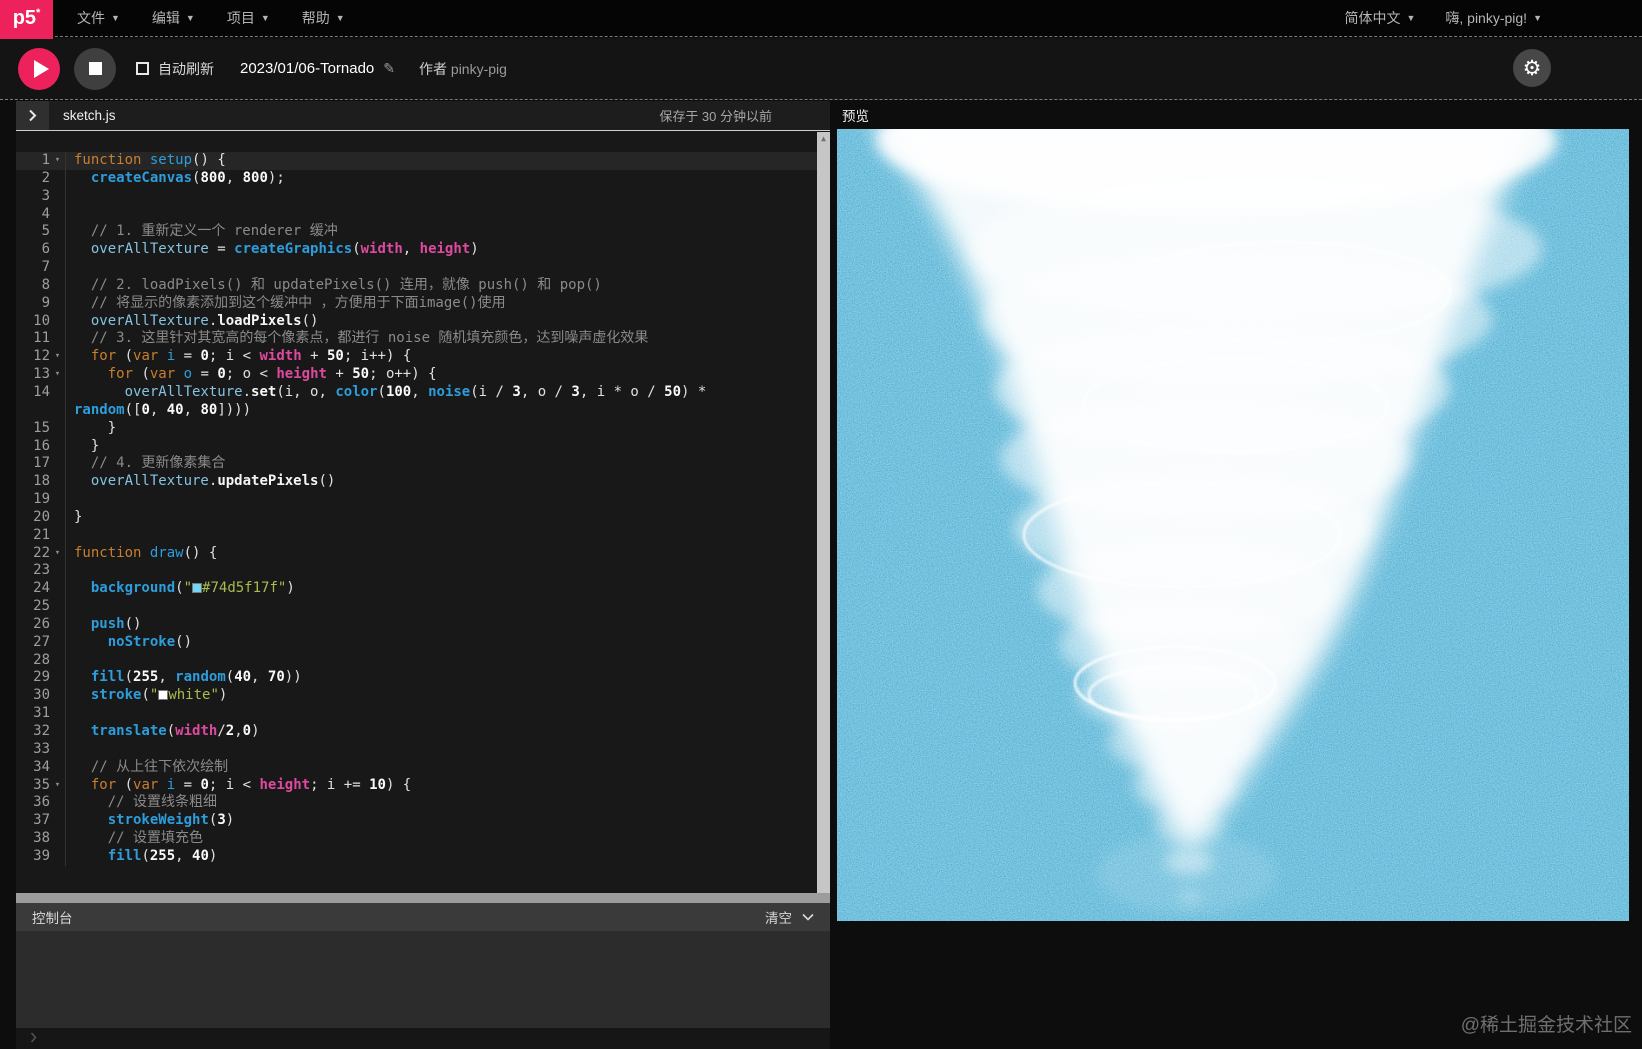 Image resolution: width=1642 pixels, height=1049 pixels. Describe the element at coordinates (98, 18) in the screenshot. I see `menu-file: 文件 ▼` at that location.